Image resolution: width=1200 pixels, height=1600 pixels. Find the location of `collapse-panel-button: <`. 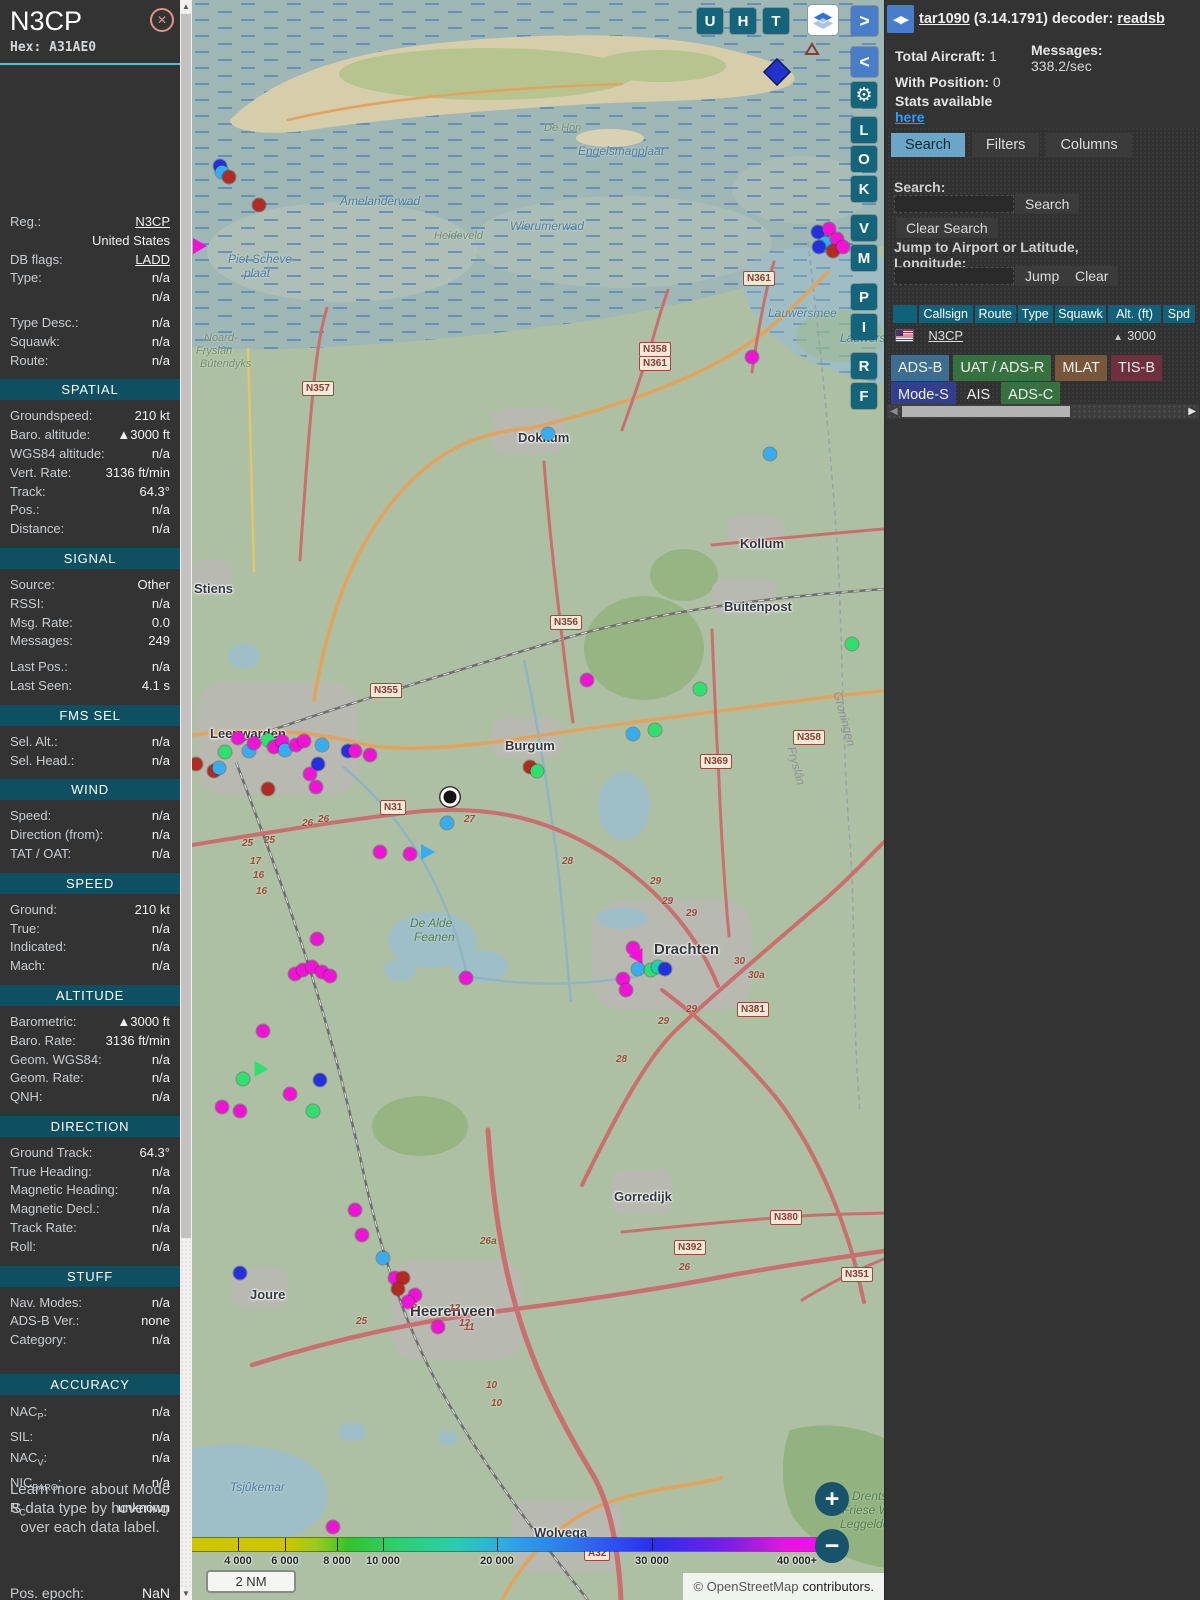

collapse-panel-button: < is located at coordinates (864, 62).